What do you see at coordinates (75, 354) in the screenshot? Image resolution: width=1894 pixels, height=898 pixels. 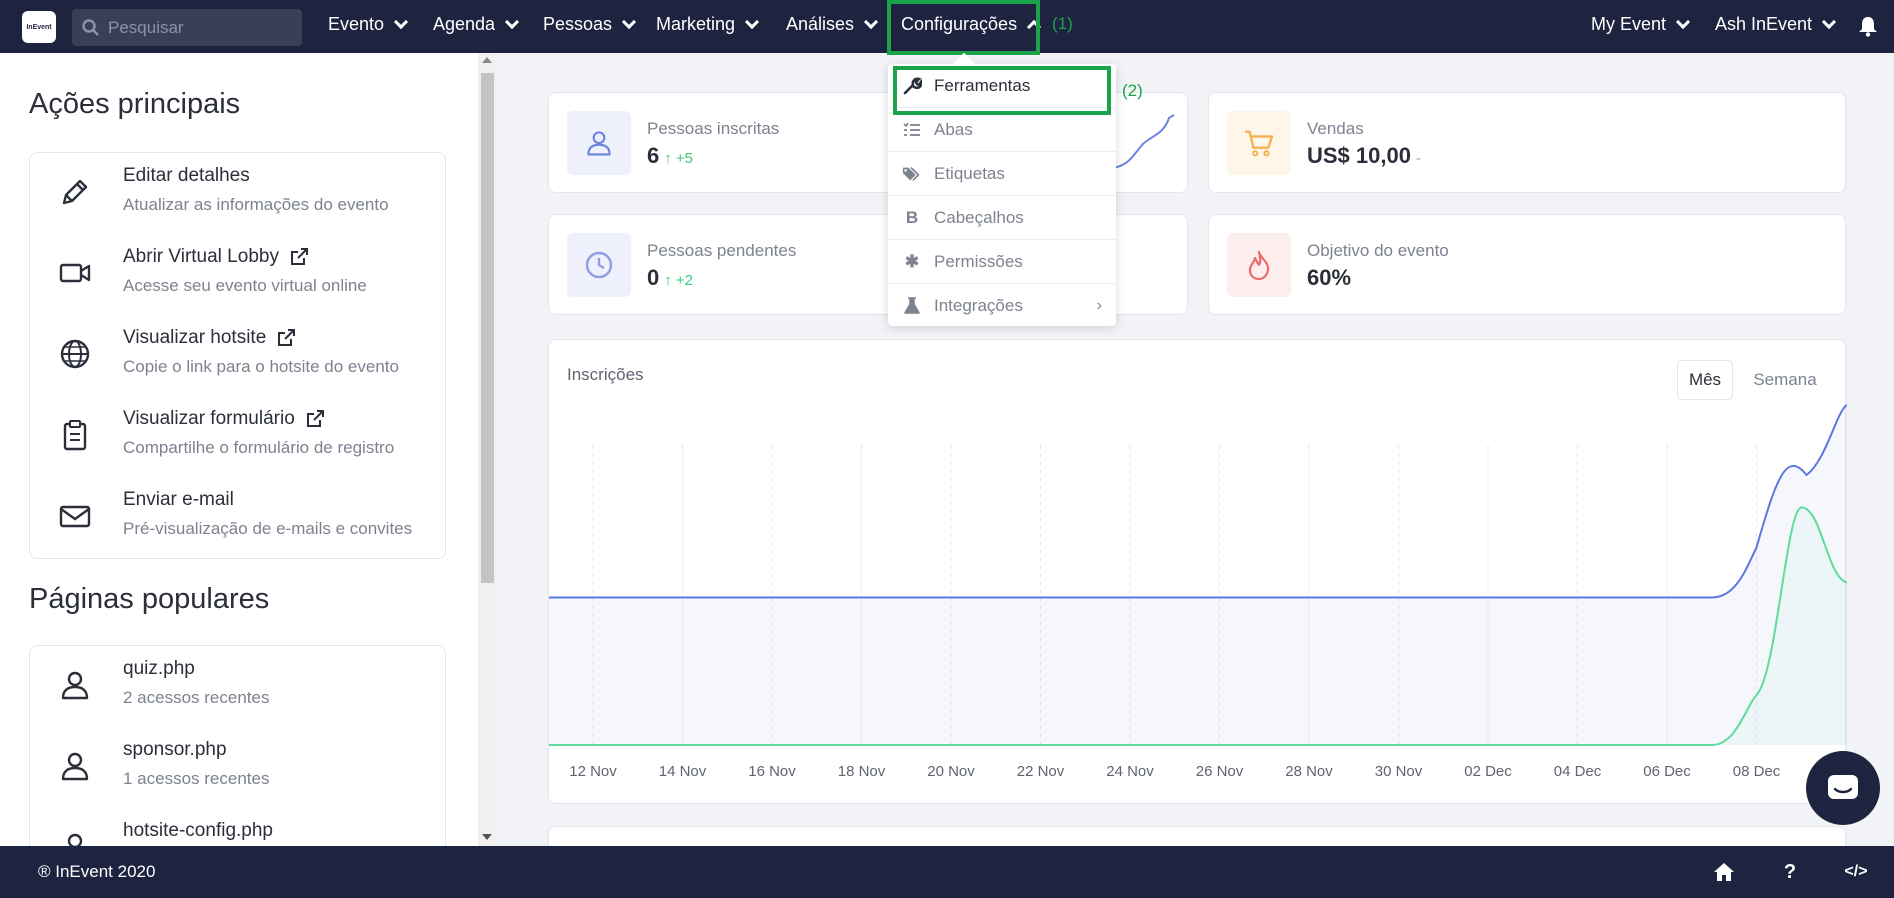 I see `globe-icon` at bounding box center [75, 354].